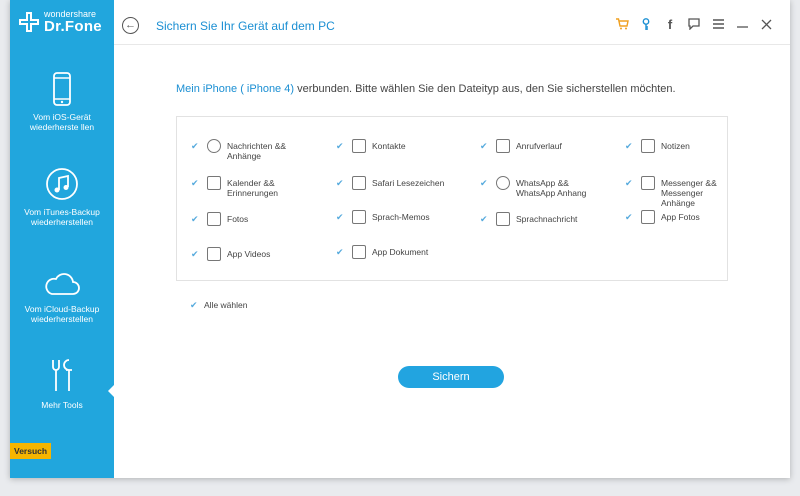  What do you see at coordinates (401, 217) in the screenshot?
I see `file-type-label: Sprach-Memos` at bounding box center [401, 217].